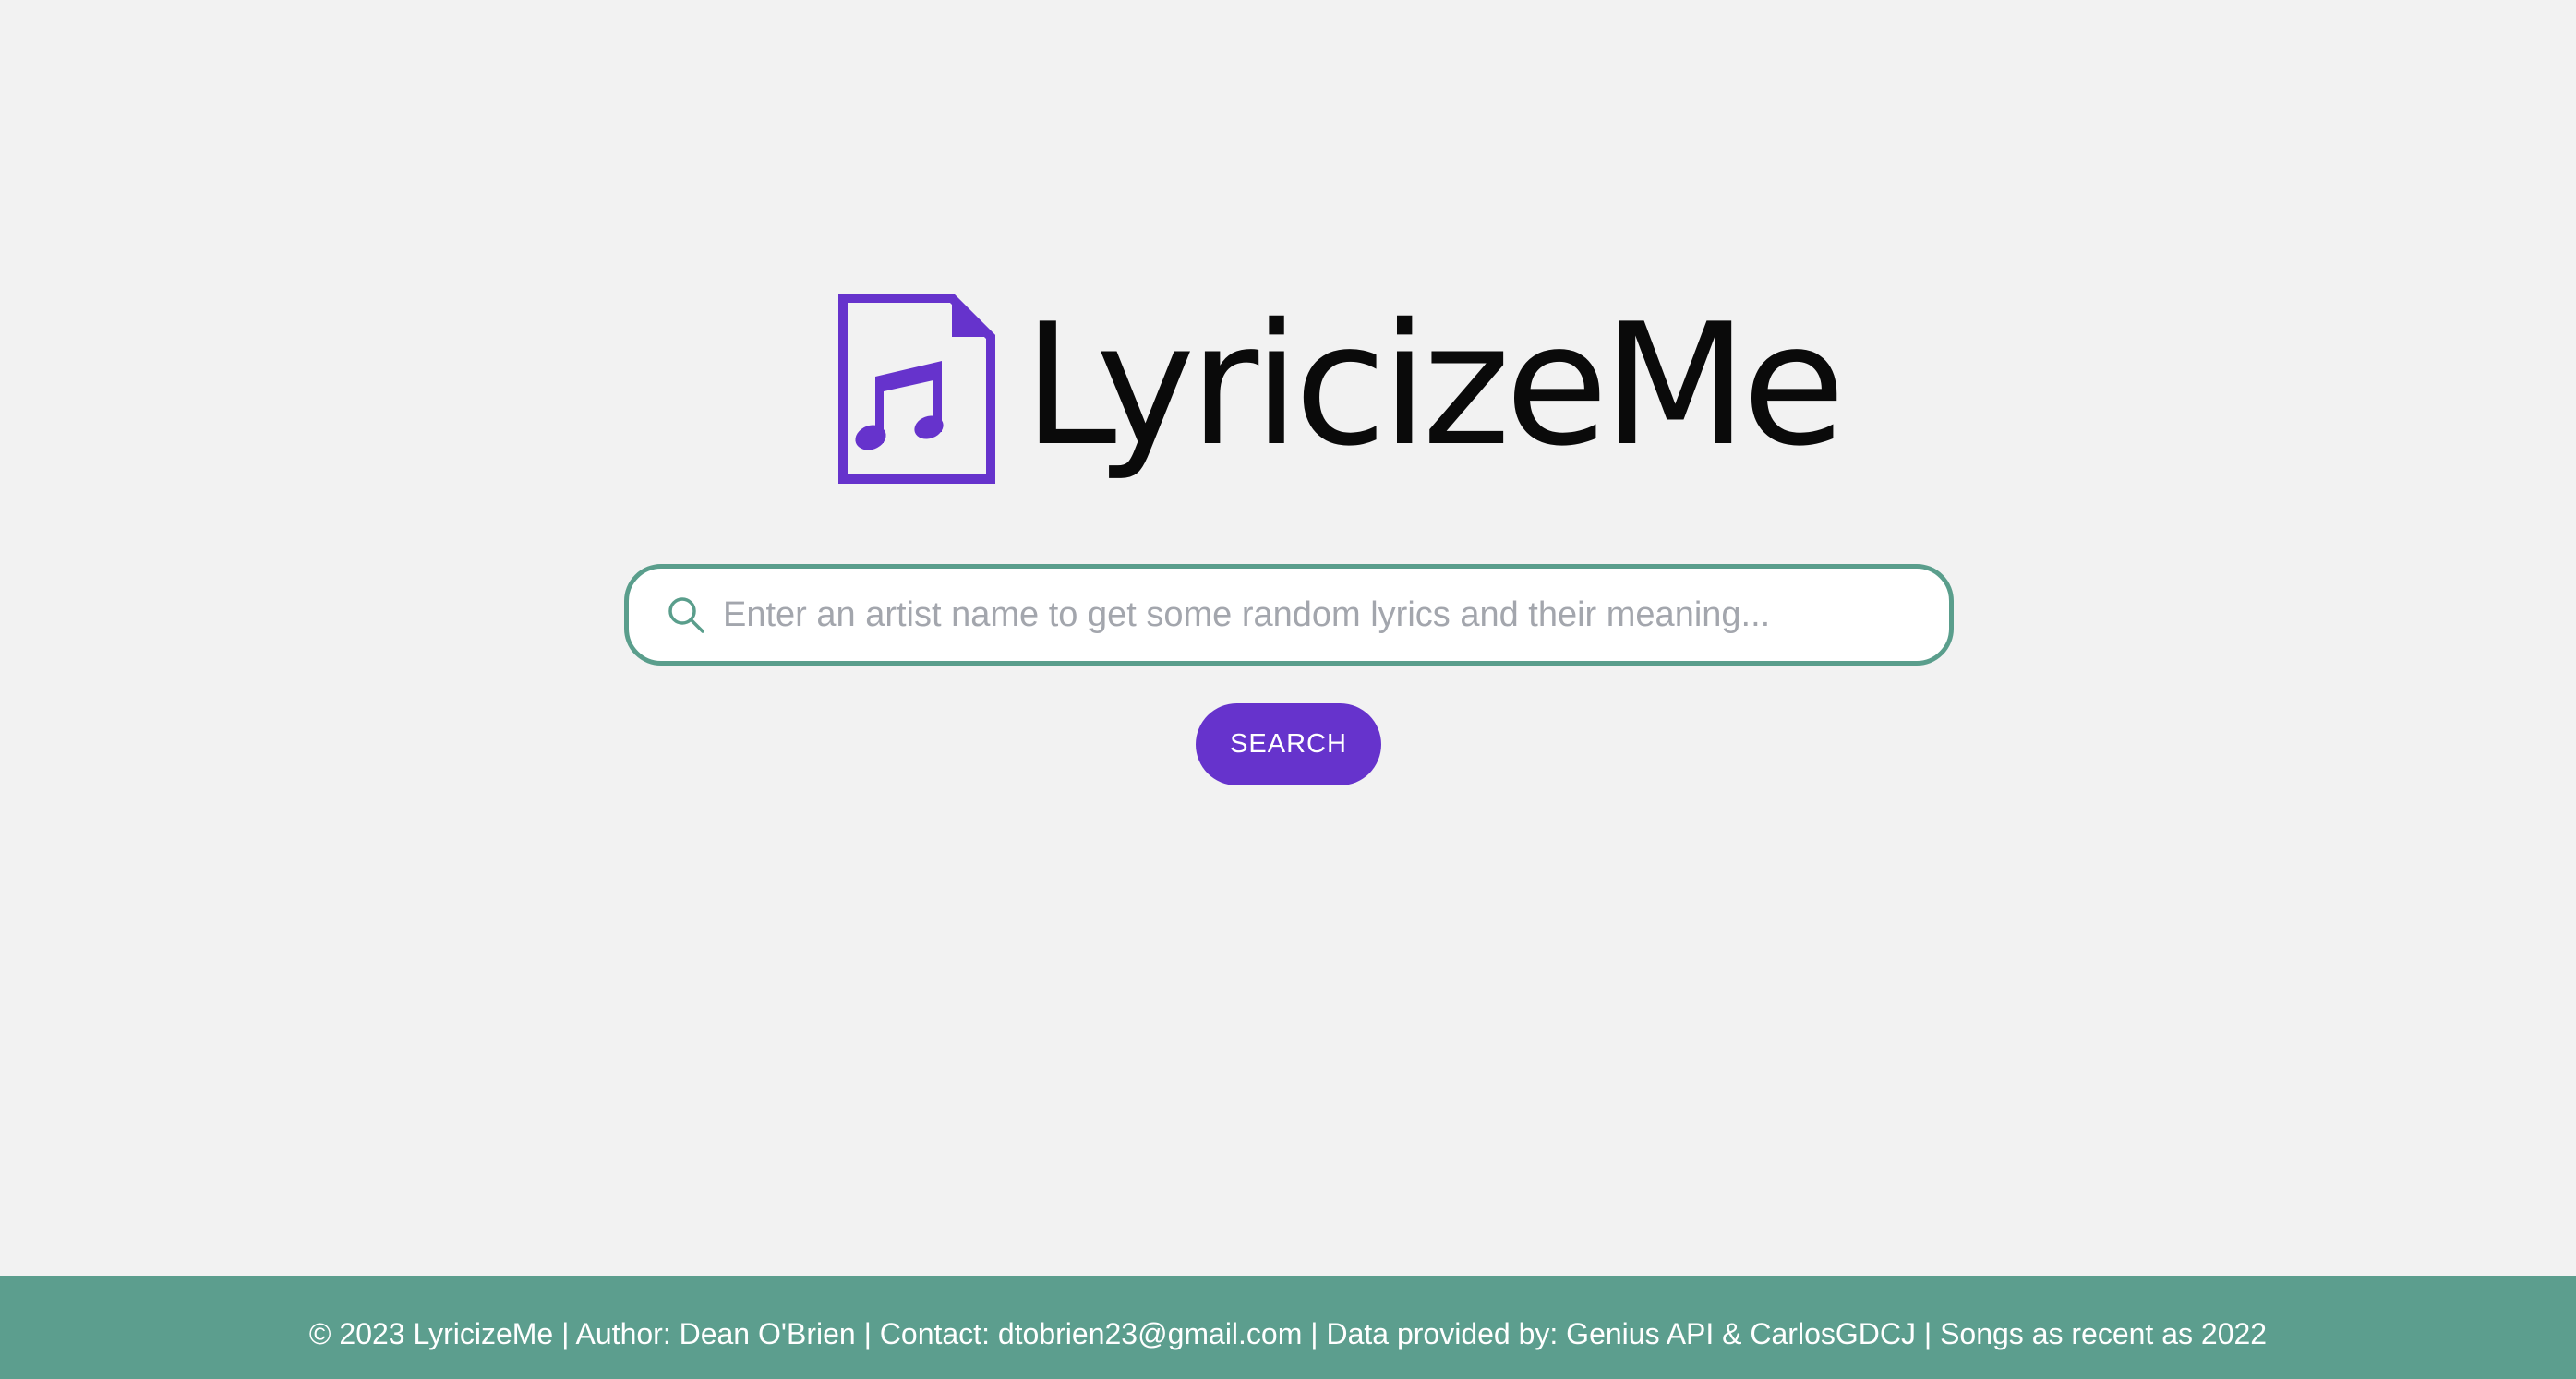 This screenshot has width=2576, height=1379. What do you see at coordinates (1434, 385) in the screenshot?
I see `app-title: LyricizeMe` at bounding box center [1434, 385].